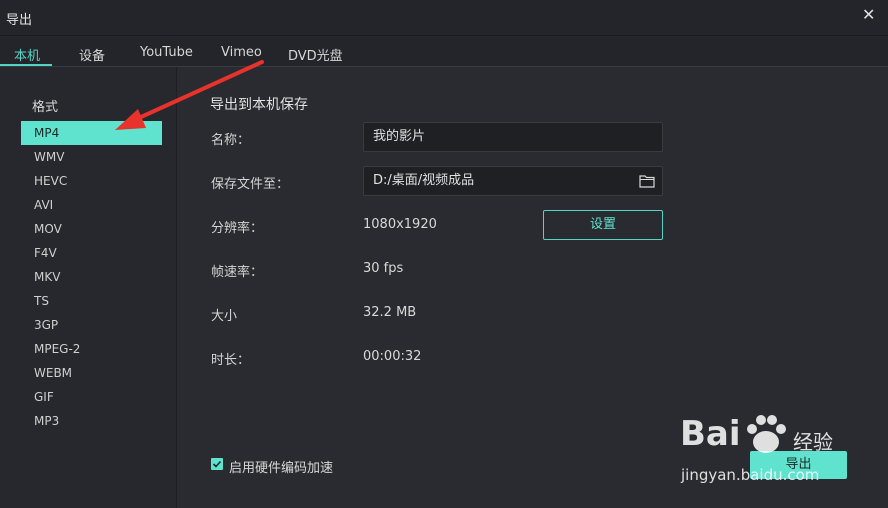 This screenshot has height=508, width=888. Describe the element at coordinates (91, 229) in the screenshot. I see `format-item-mov: MOV` at that location.